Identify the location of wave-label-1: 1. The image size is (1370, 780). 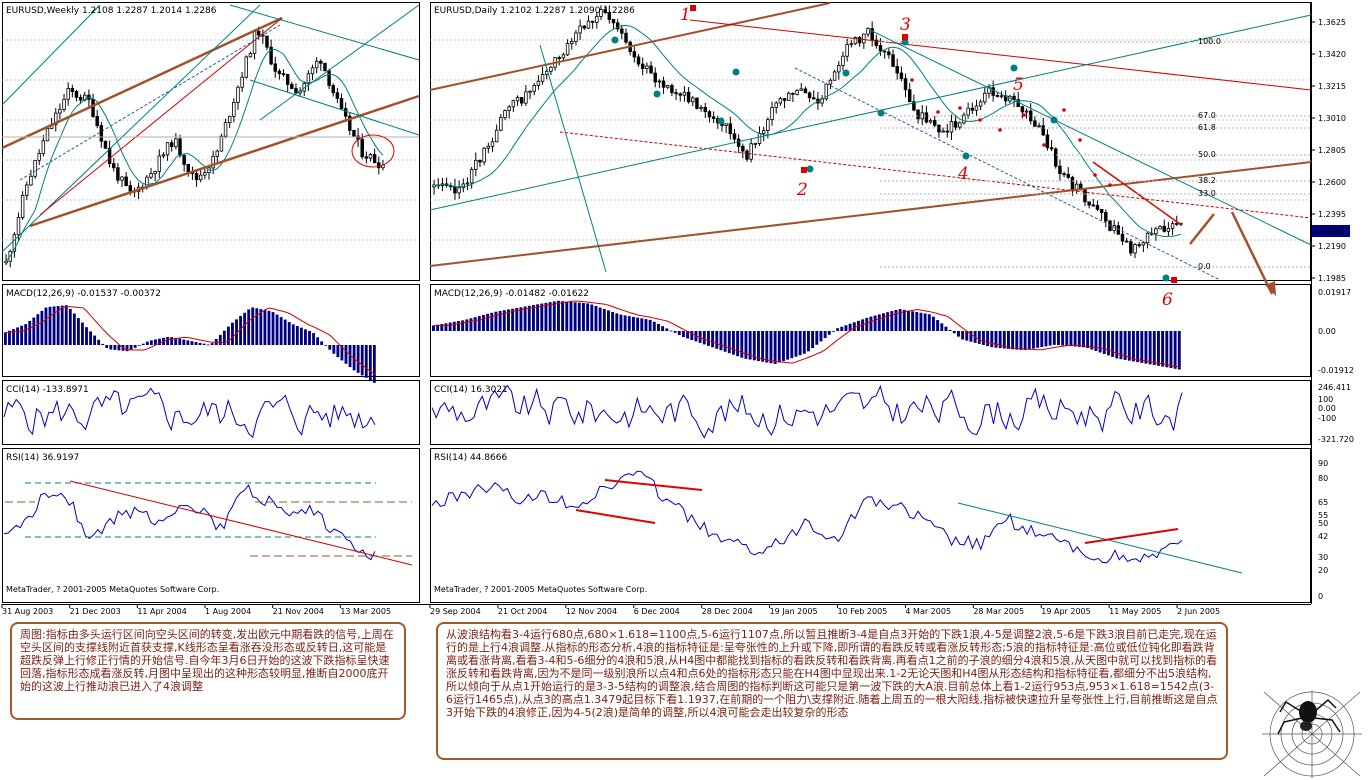
(685, 15).